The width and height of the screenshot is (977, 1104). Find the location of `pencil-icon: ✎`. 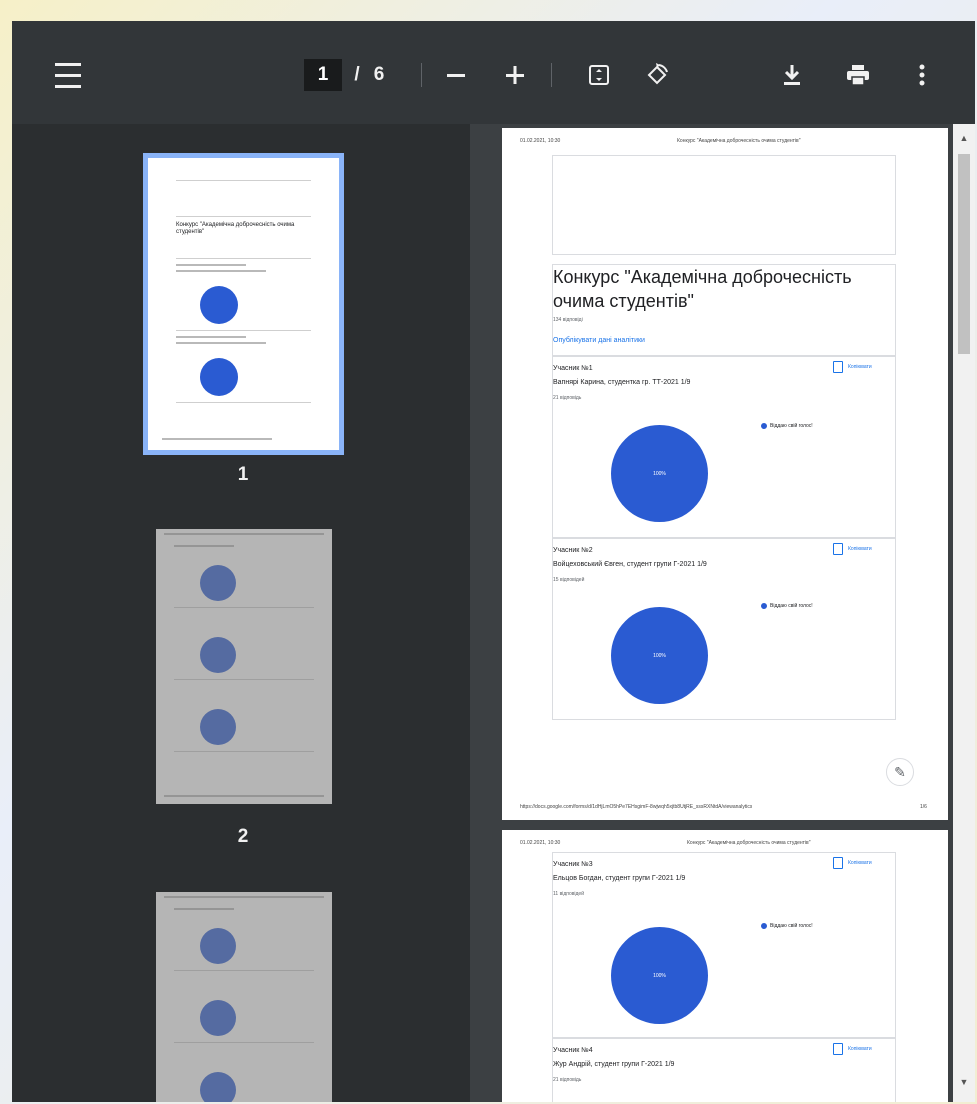

pencil-icon: ✎ is located at coordinates (900, 771).